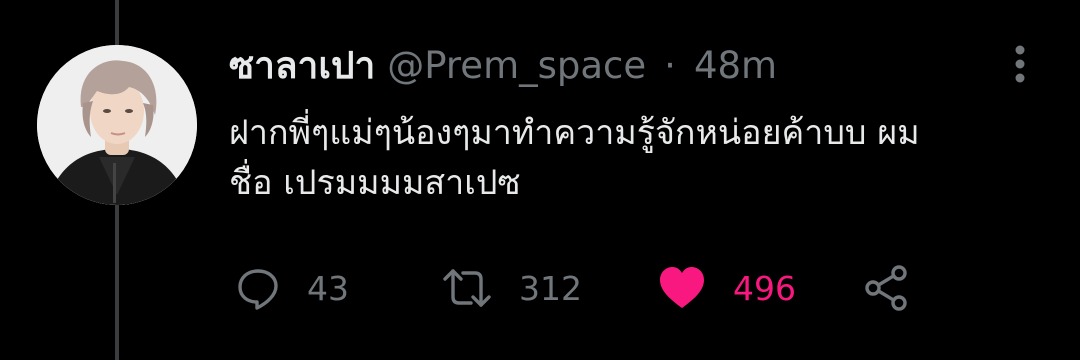  What do you see at coordinates (682, 287) in the screenshot?
I see `heart-icon` at bounding box center [682, 287].